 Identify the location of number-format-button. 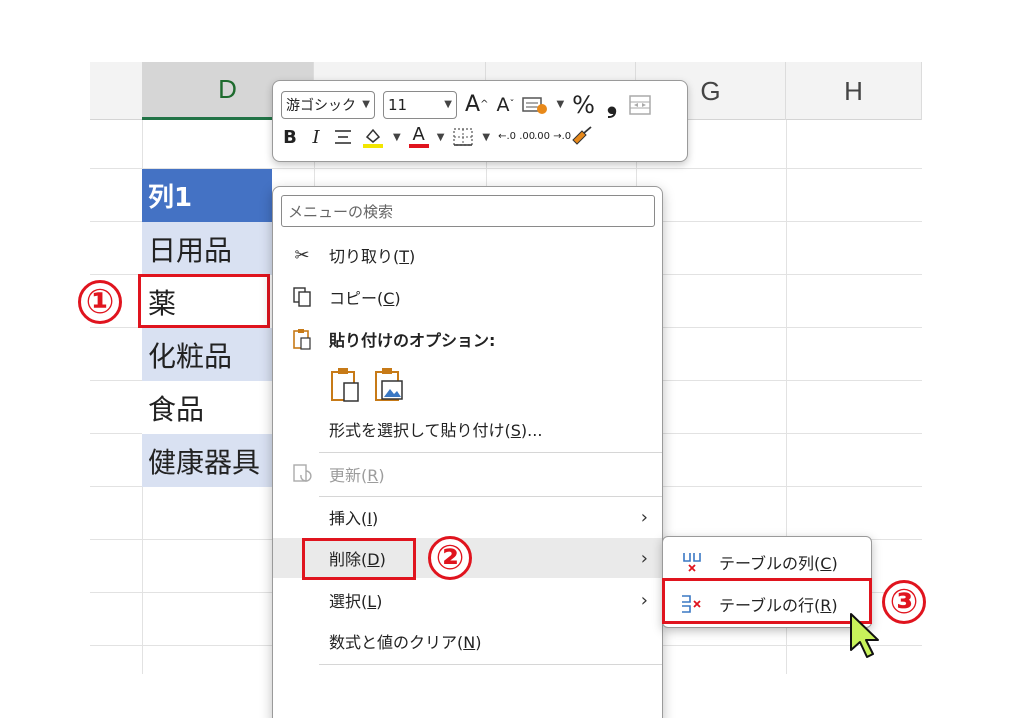
(535, 105).